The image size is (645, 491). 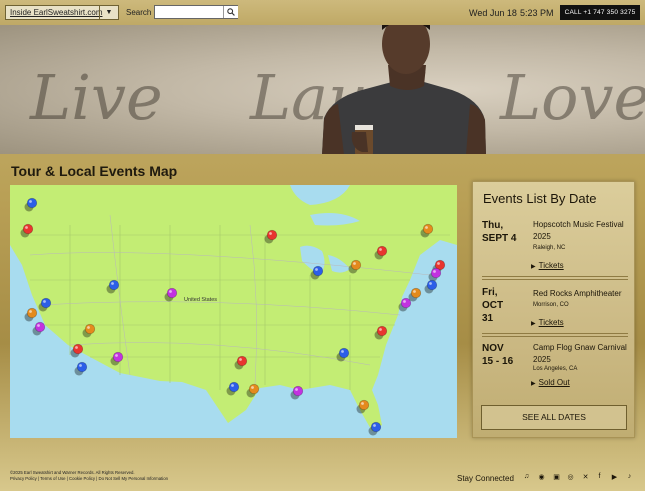 I want to click on event-location: Los Angeles, CA, so click(x=555, y=369).